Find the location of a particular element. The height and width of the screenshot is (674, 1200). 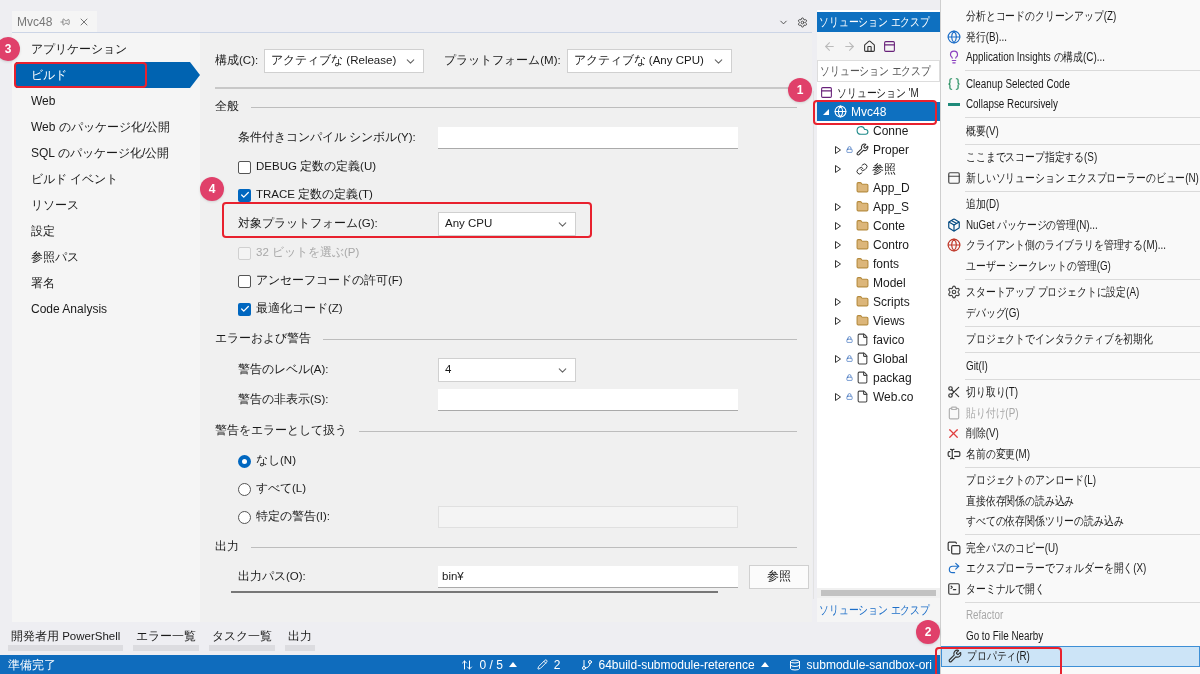

tree-item: Model is located at coordinates (878, 282).